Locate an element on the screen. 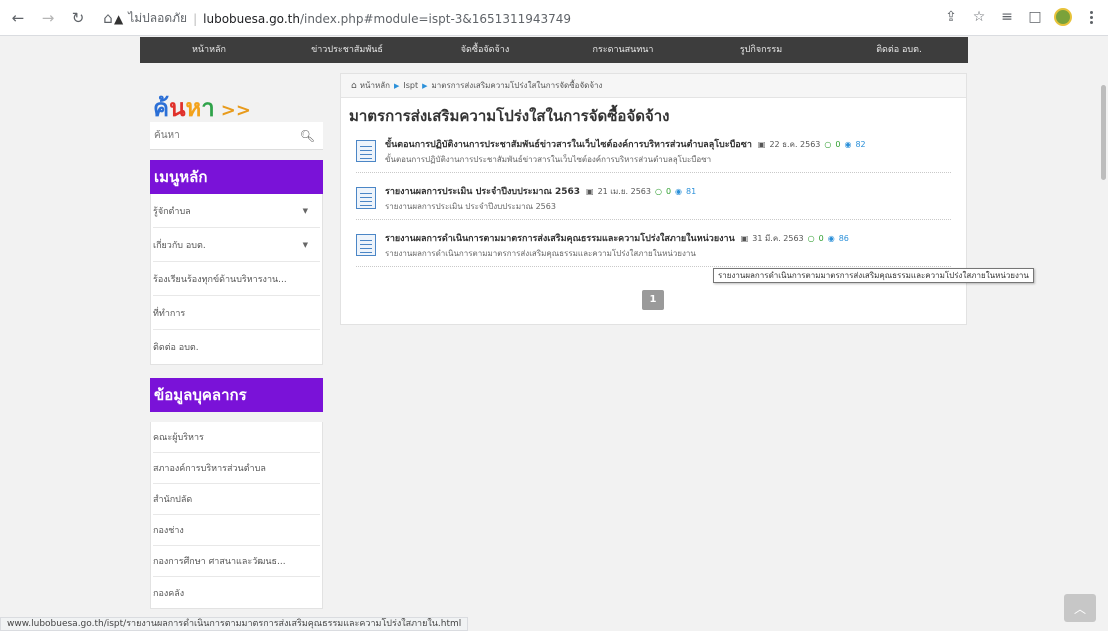  search-heading: ค้นหา >> is located at coordinates (236, 99).